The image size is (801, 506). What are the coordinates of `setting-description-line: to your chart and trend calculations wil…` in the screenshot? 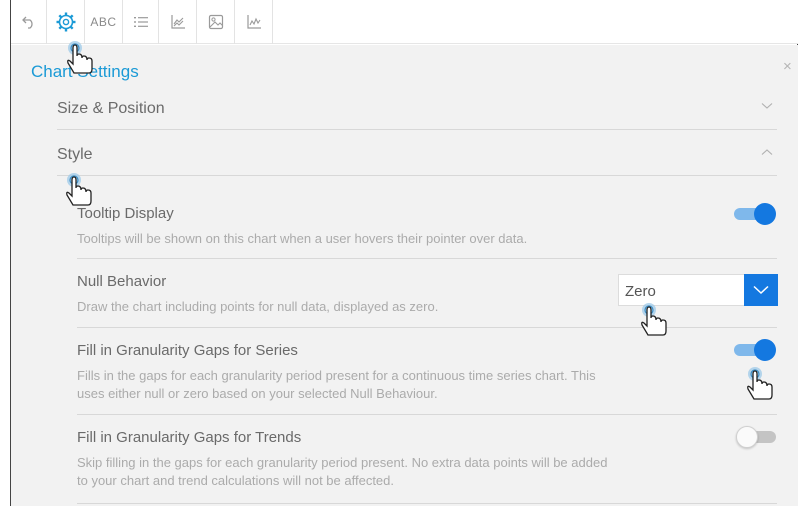 It's located at (236, 480).